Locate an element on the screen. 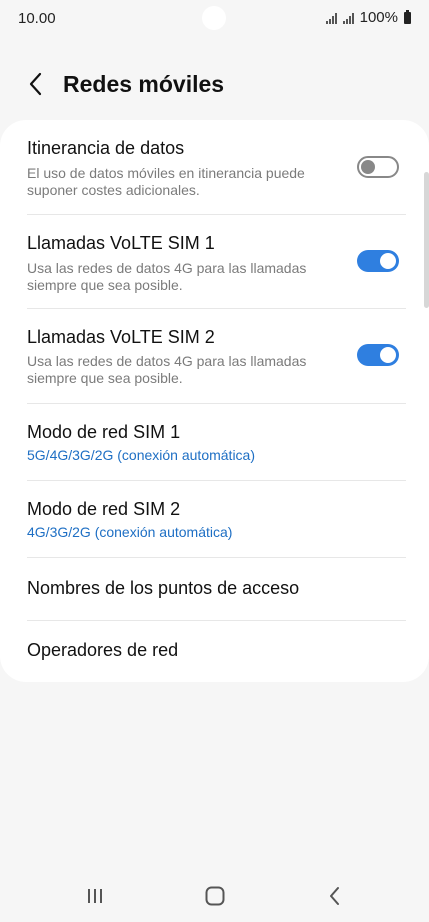  chevron-left-icon is located at coordinates (35, 84).